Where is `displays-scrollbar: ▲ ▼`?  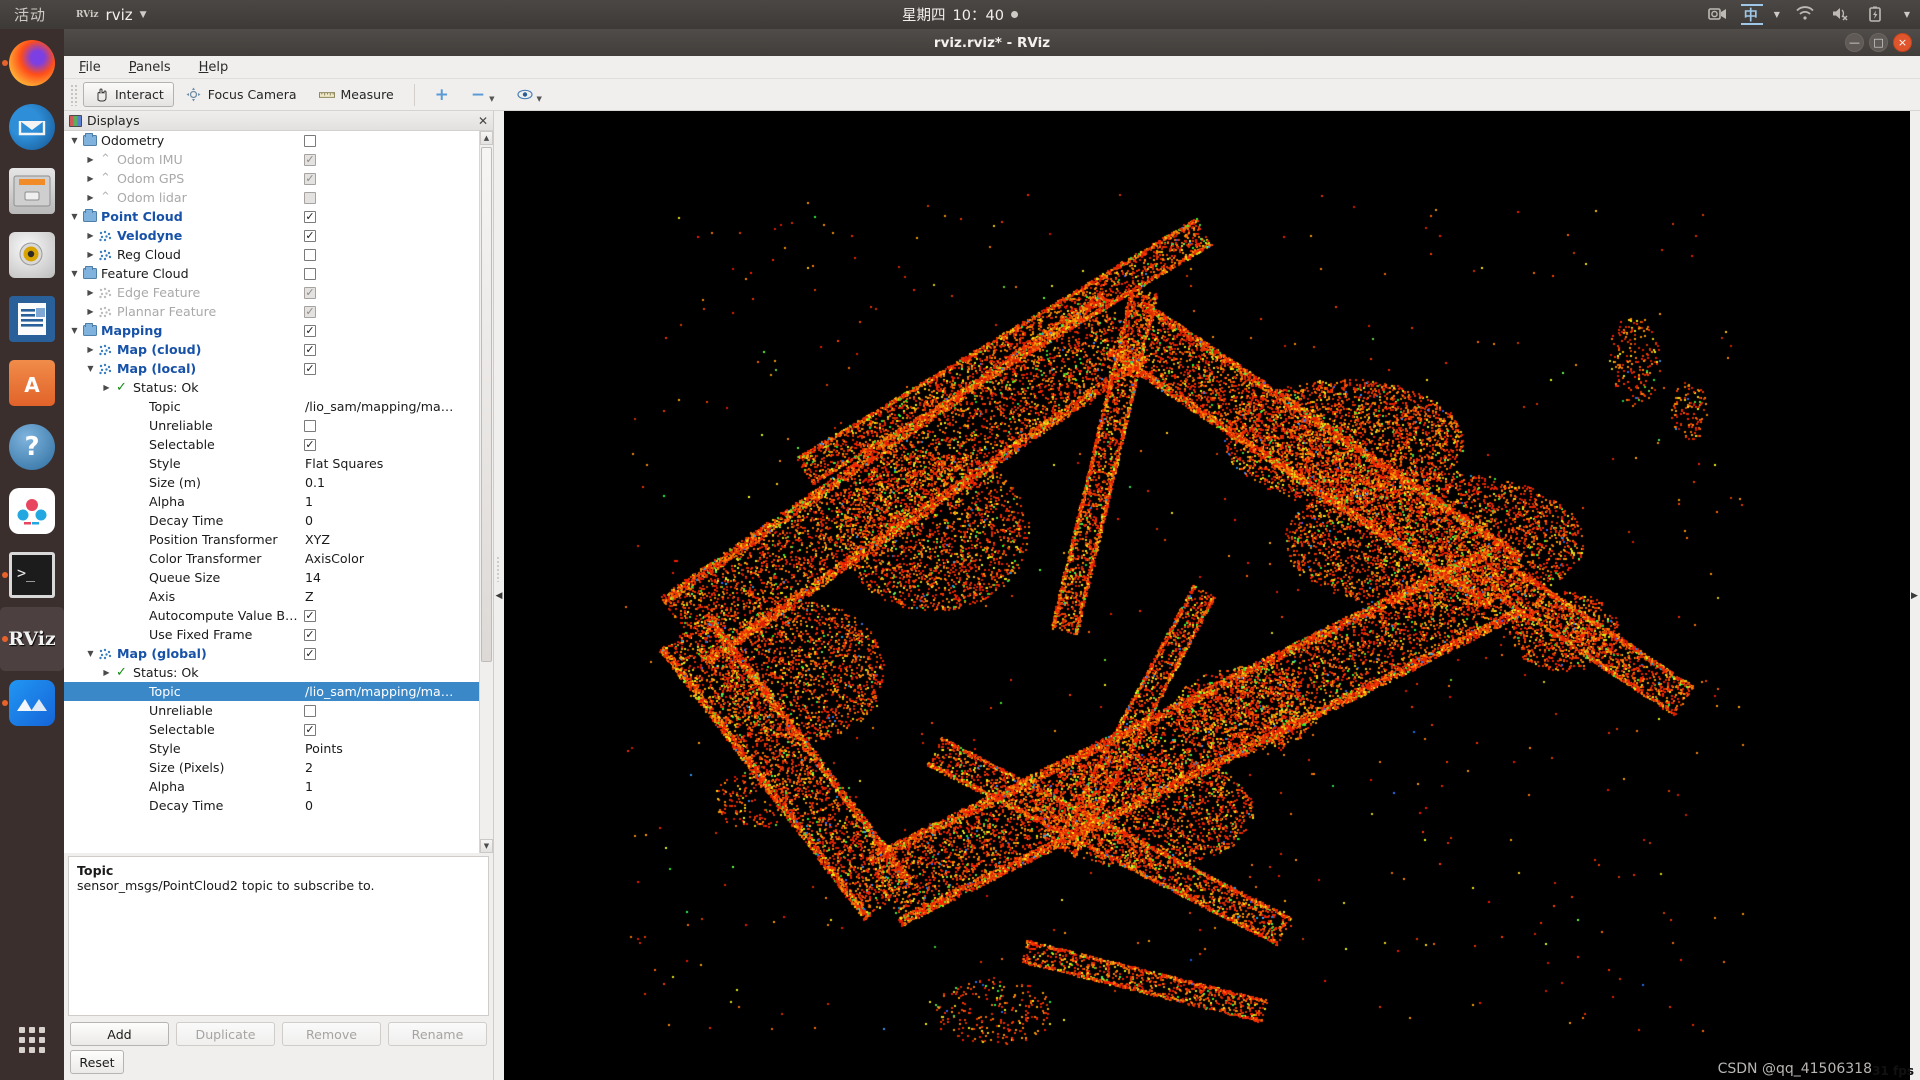 displays-scrollbar: ▲ ▼ is located at coordinates (486, 492).